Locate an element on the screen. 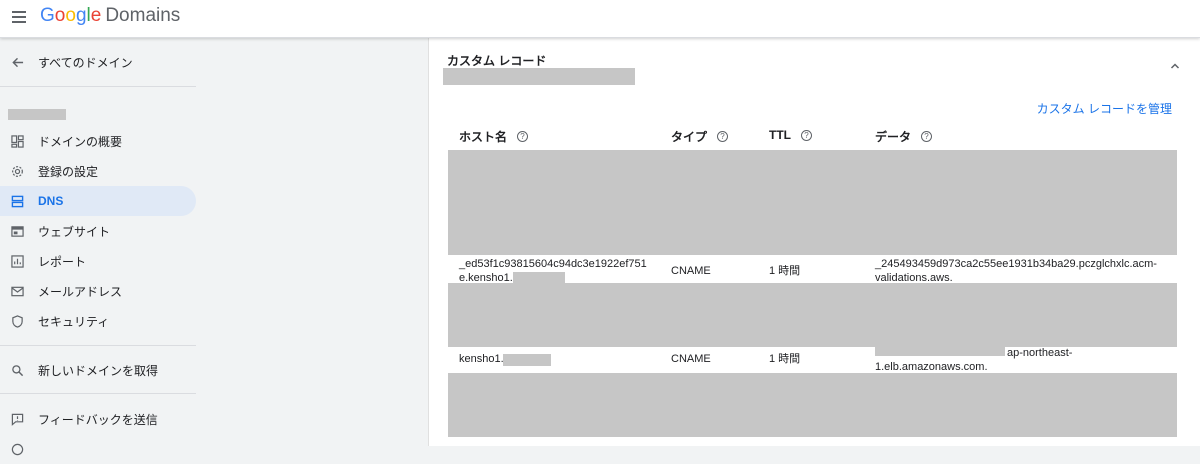 The image size is (1200, 464). record-host: kensho1. is located at coordinates (481, 359).